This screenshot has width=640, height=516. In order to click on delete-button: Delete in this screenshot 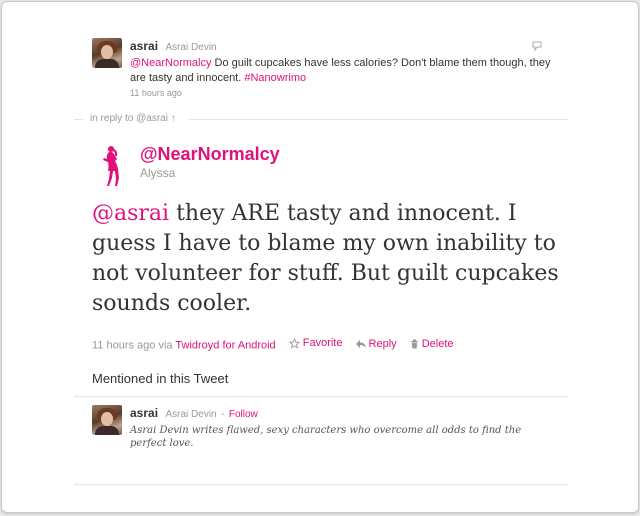, I will do `click(432, 344)`.